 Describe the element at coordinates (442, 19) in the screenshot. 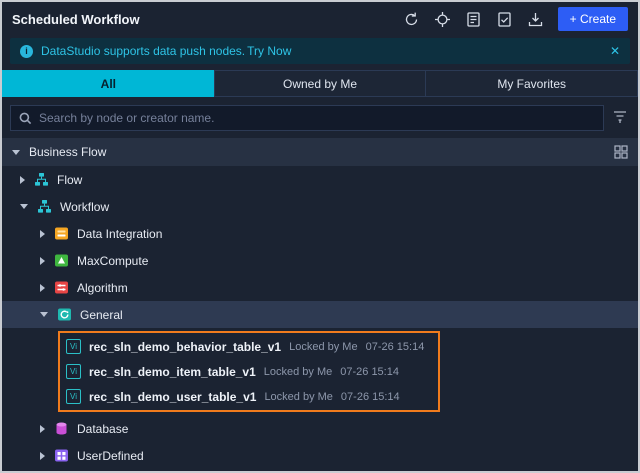

I see `locate-icon` at that location.